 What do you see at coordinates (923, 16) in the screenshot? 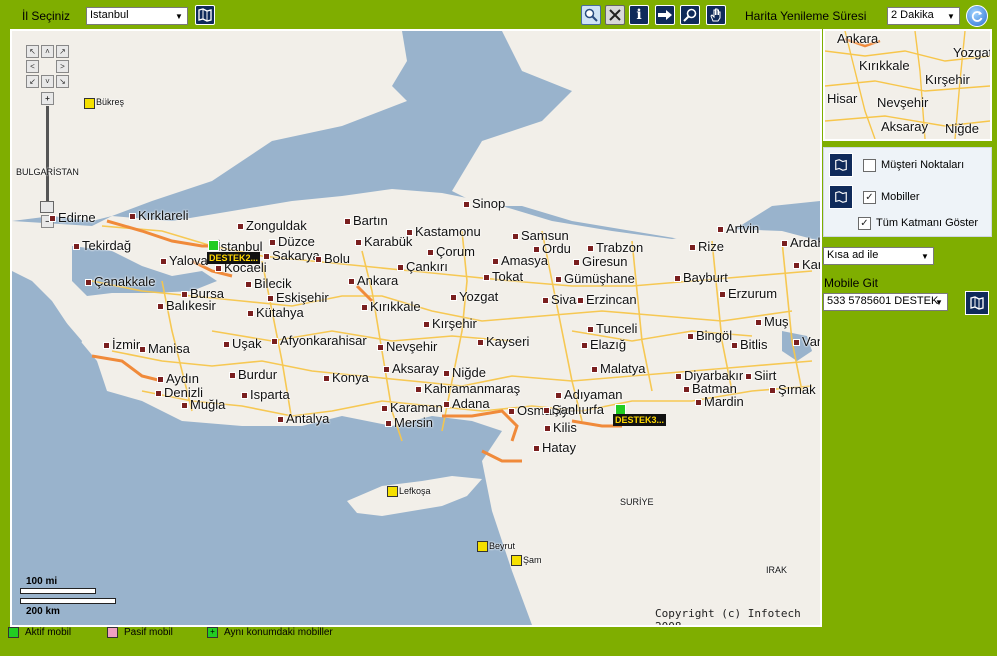
I see `refresh-interval-select: 2 Dakika ▼` at bounding box center [923, 16].